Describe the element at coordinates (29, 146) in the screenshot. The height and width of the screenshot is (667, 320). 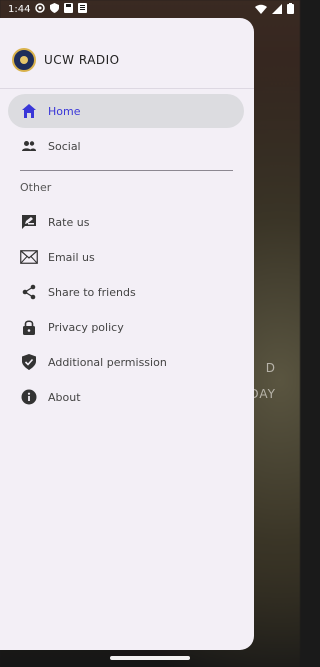
I see `people-icon` at that location.